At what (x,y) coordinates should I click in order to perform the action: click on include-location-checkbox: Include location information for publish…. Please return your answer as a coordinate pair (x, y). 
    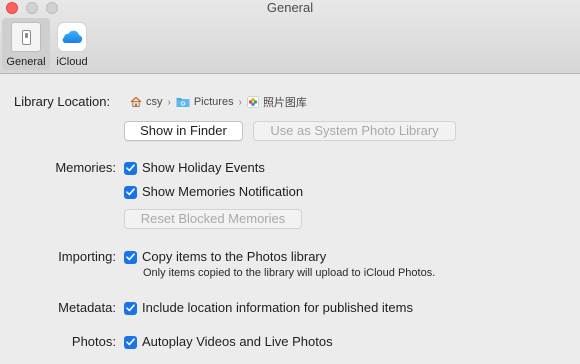
    Looking at the image, I should click on (268, 308).